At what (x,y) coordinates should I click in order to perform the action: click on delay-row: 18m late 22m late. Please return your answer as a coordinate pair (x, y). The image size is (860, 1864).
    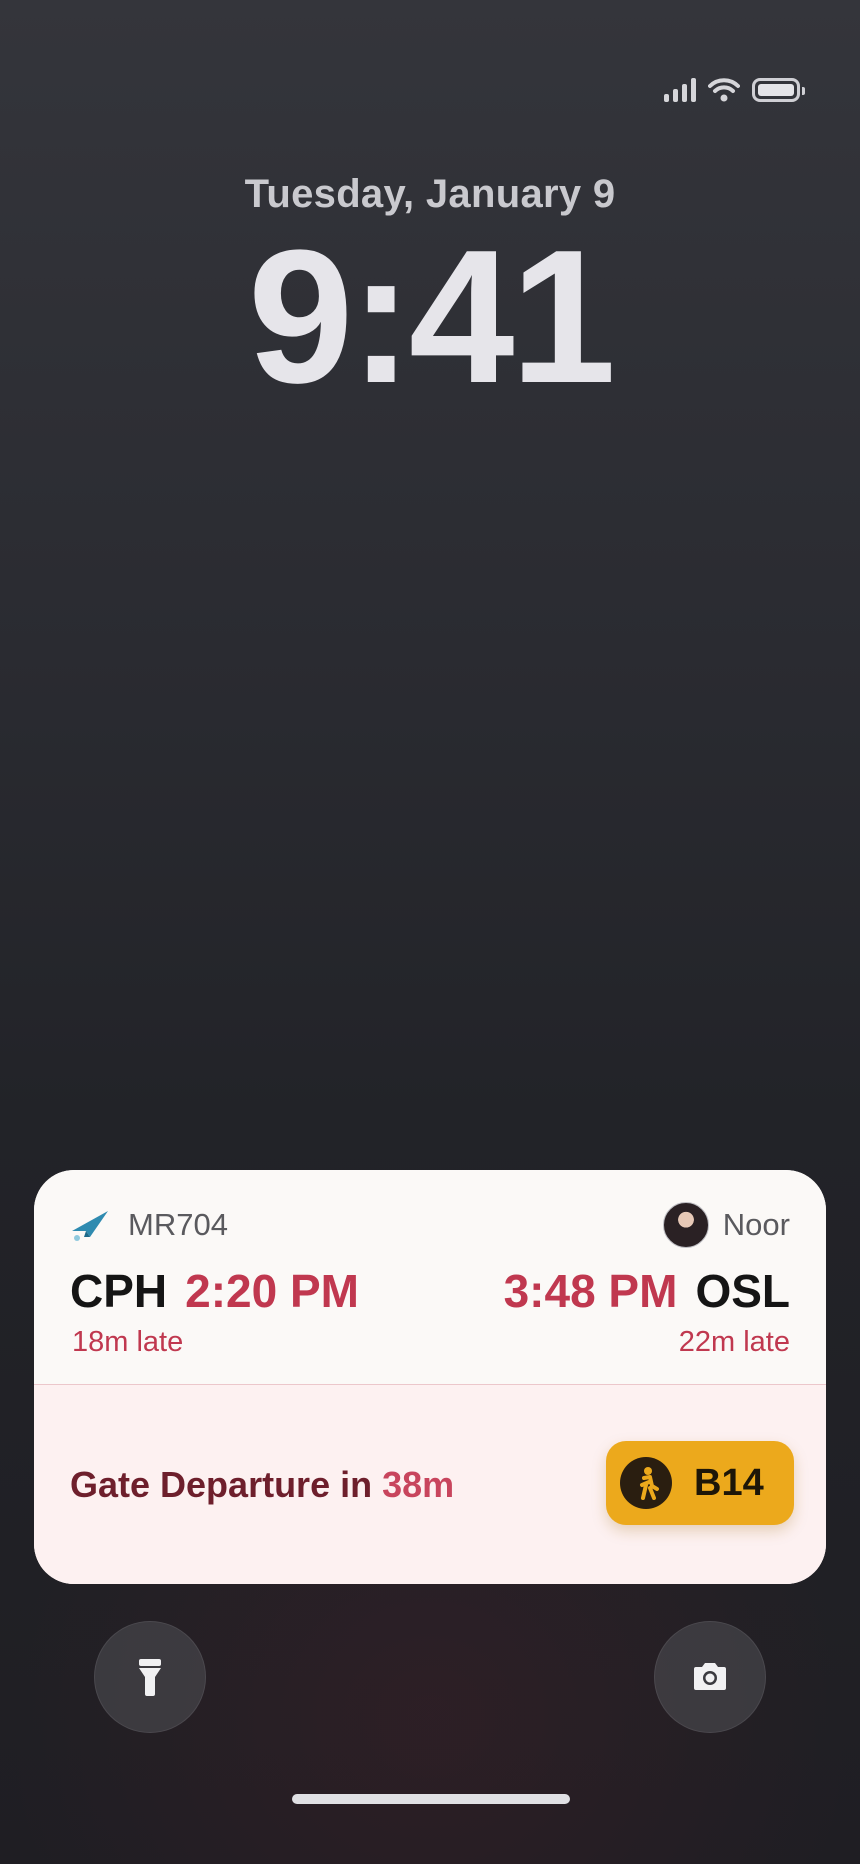
    Looking at the image, I should click on (431, 1342).